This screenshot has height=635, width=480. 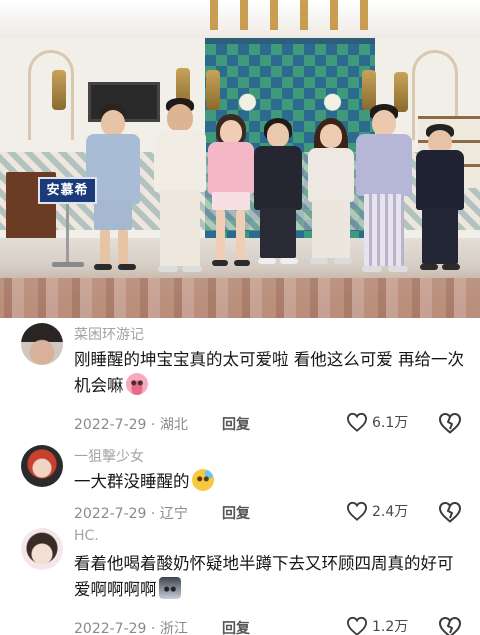 I want to click on sign-pole, so click(x=67, y=233).